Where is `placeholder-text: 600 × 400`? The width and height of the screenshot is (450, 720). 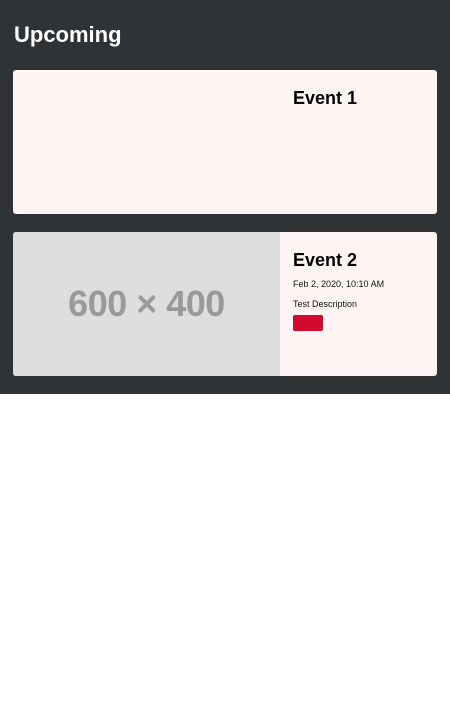 placeholder-text: 600 × 400 is located at coordinates (146, 303).